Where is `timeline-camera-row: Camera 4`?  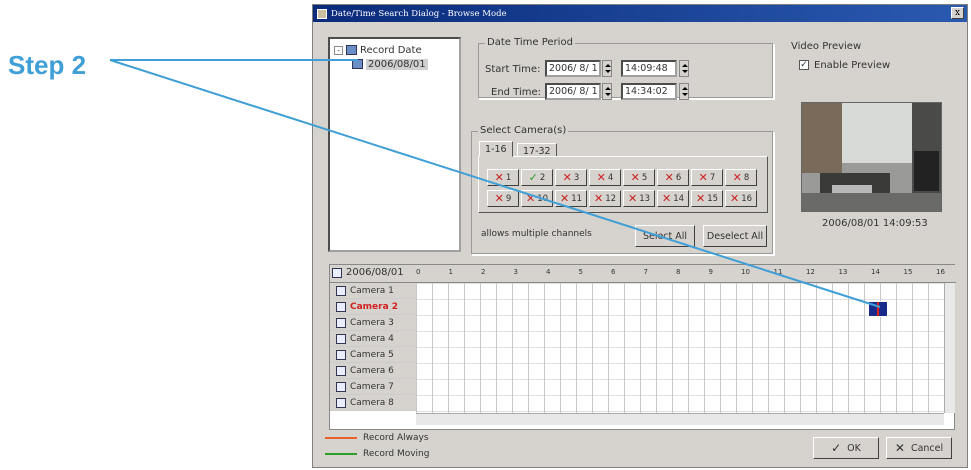
timeline-camera-row: Camera 4 is located at coordinates (373, 339).